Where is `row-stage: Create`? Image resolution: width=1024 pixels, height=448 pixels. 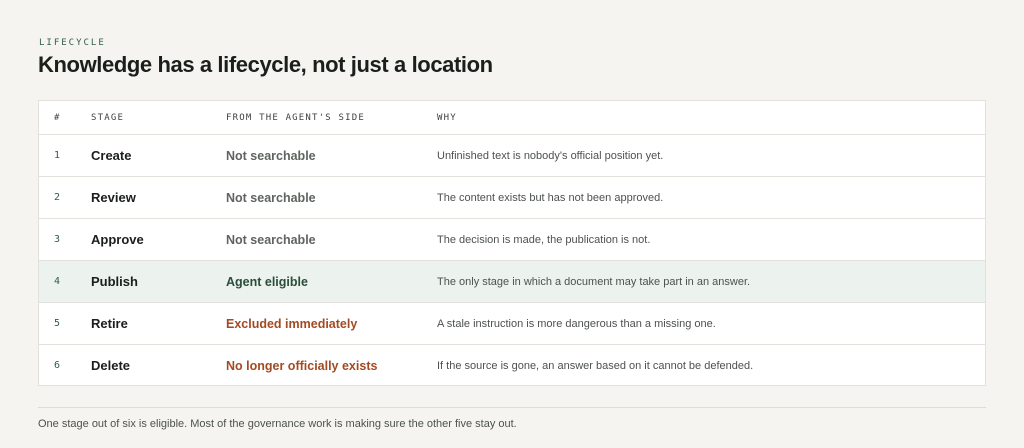 row-stage: Create is located at coordinates (111, 155).